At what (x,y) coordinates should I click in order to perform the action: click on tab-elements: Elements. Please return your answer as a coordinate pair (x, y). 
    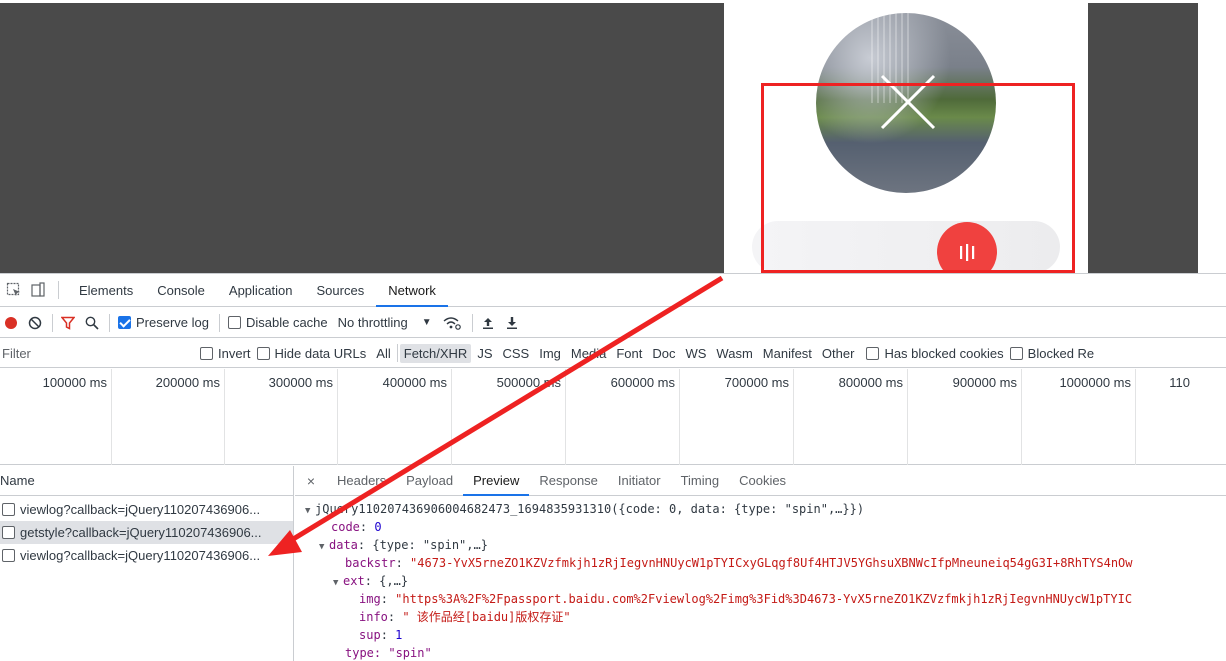
    Looking at the image, I should click on (106, 290).